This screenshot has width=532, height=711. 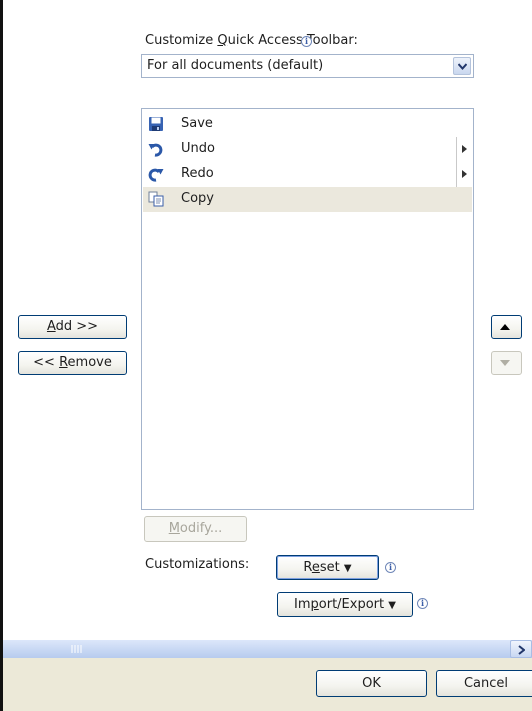 What do you see at coordinates (222, 40) in the screenshot?
I see `label-mnemonic: Q` at bounding box center [222, 40].